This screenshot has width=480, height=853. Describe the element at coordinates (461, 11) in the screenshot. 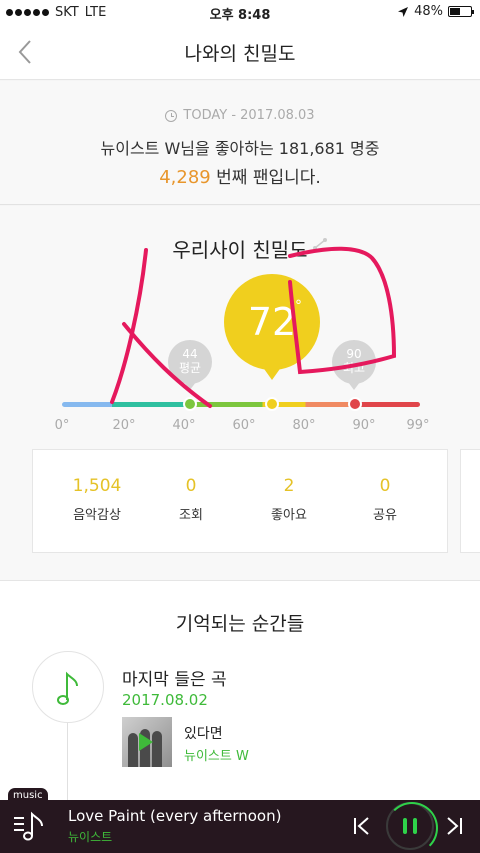

I see `battery-icon` at that location.